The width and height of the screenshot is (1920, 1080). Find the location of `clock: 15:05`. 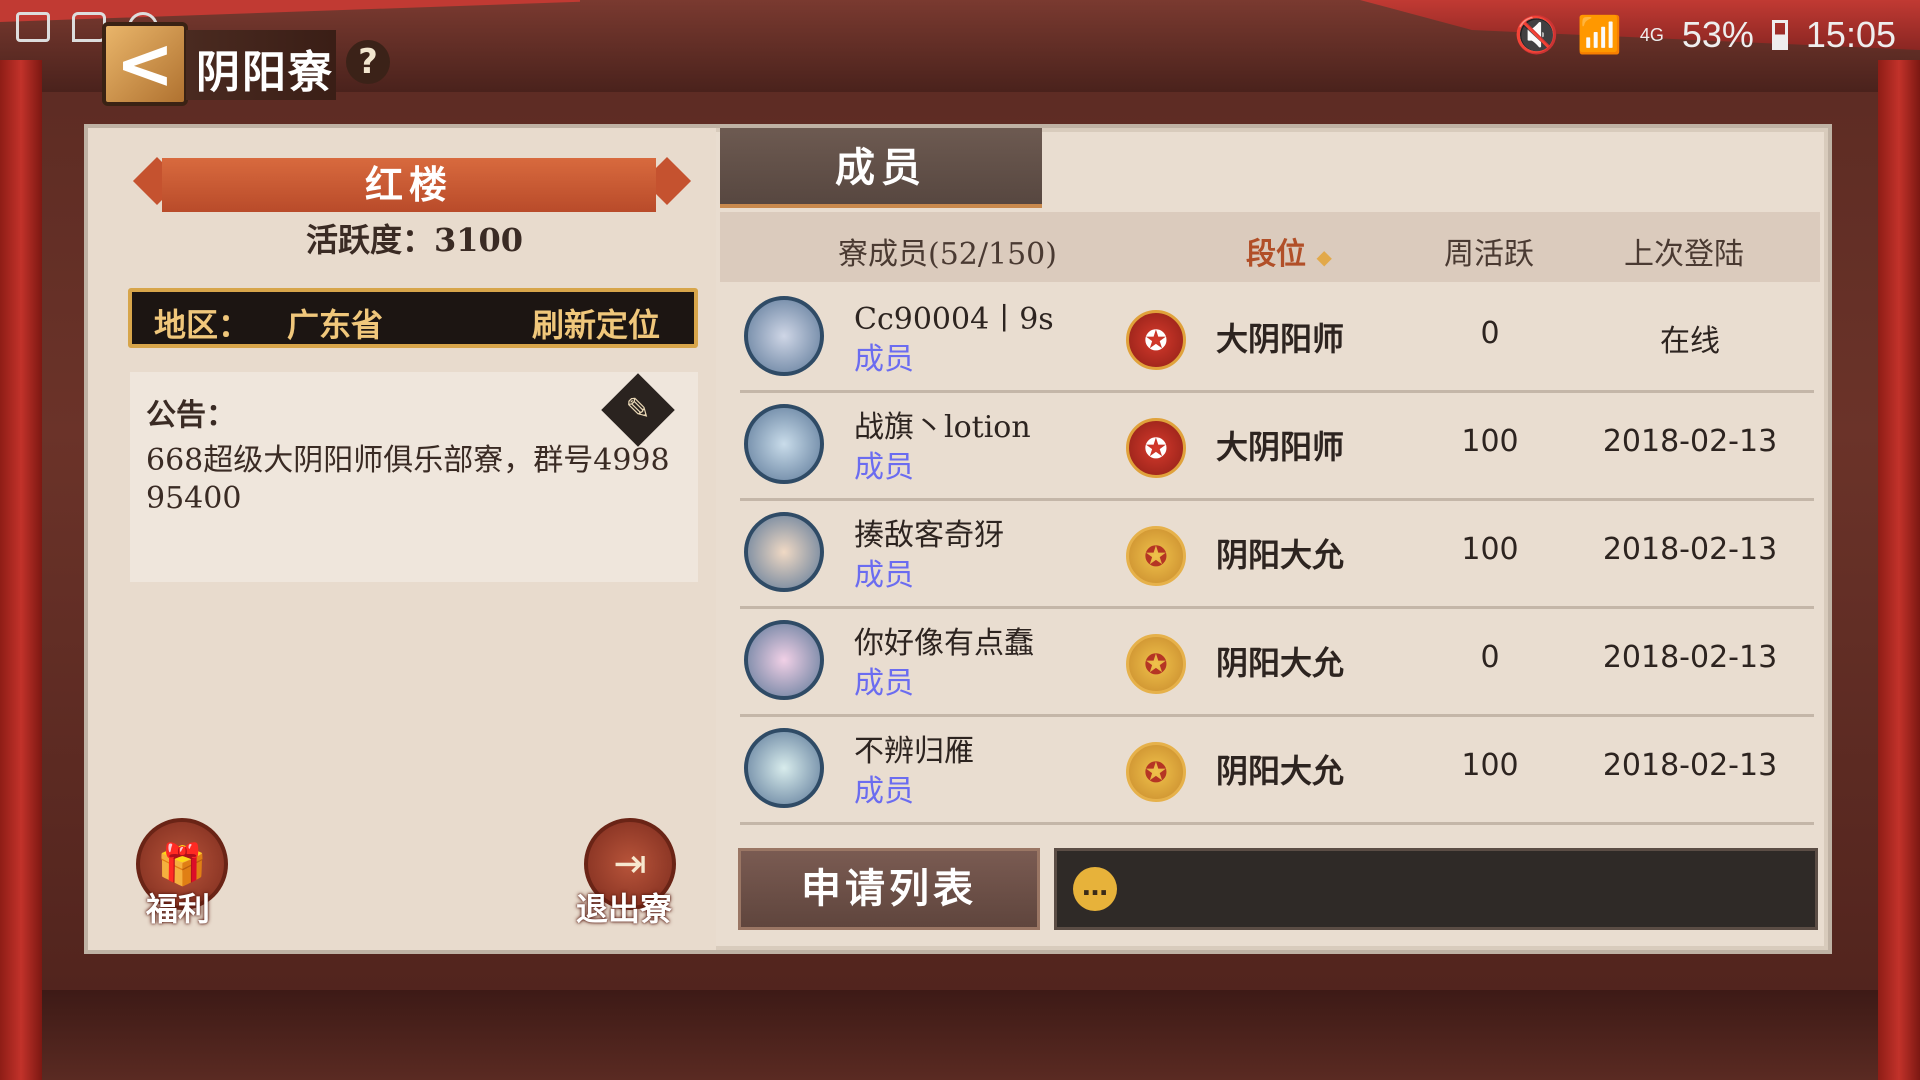

clock: 15:05 is located at coordinates (1850, 34).